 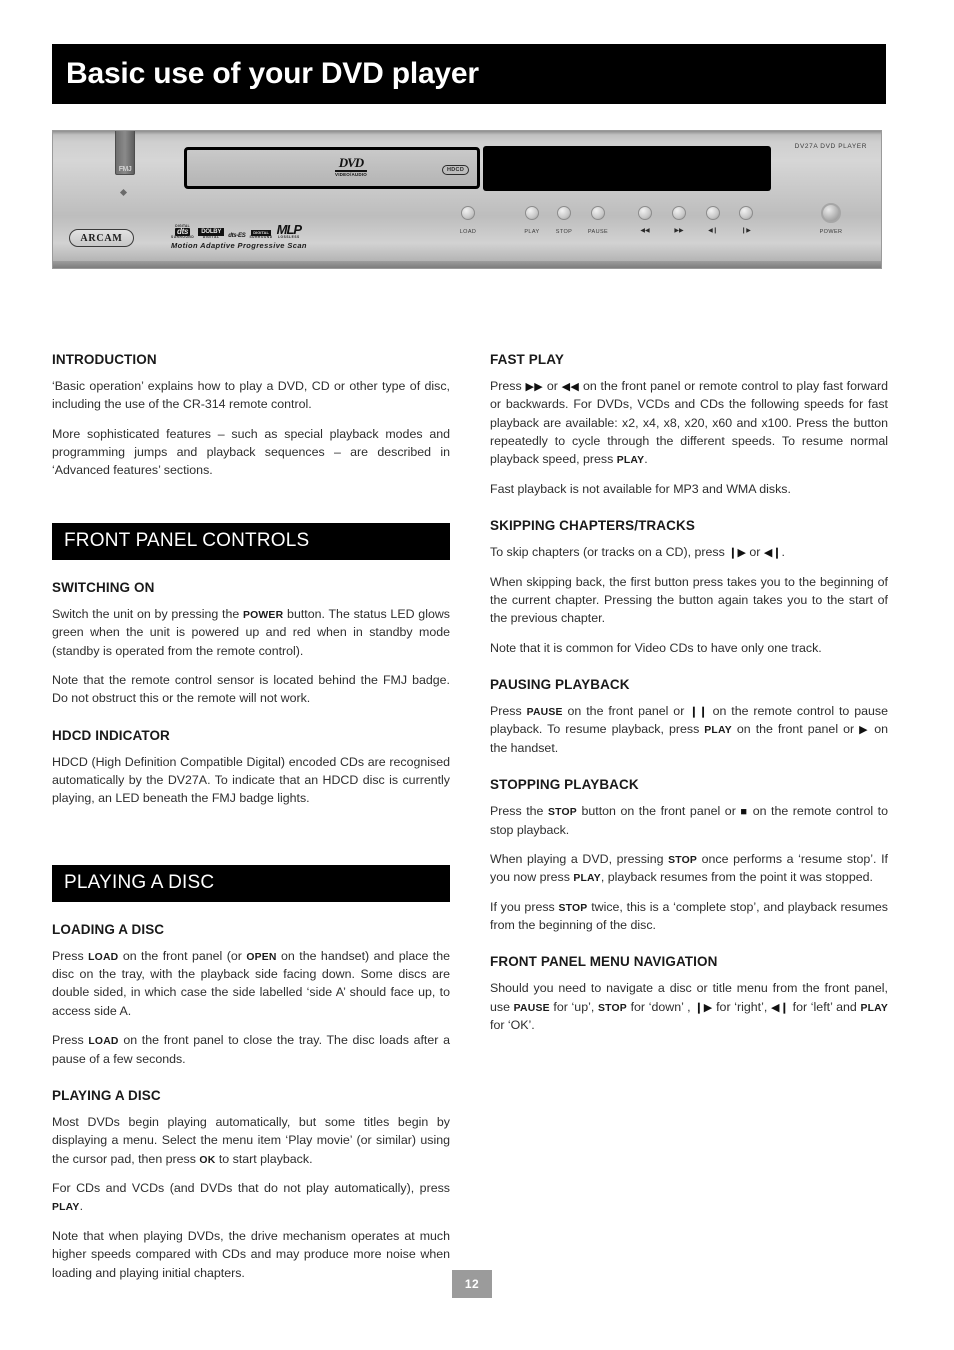 What do you see at coordinates (148, 613) in the screenshot?
I see `switching-on-p1a: Switch the unit on by pressing the` at bounding box center [148, 613].